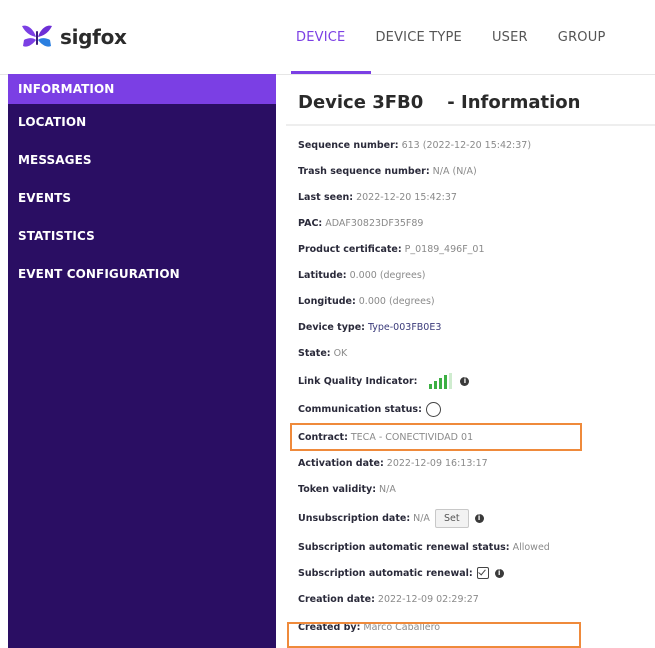  Describe the element at coordinates (451, 518) in the screenshot. I see `set-unsubscription-button: Set` at that location.